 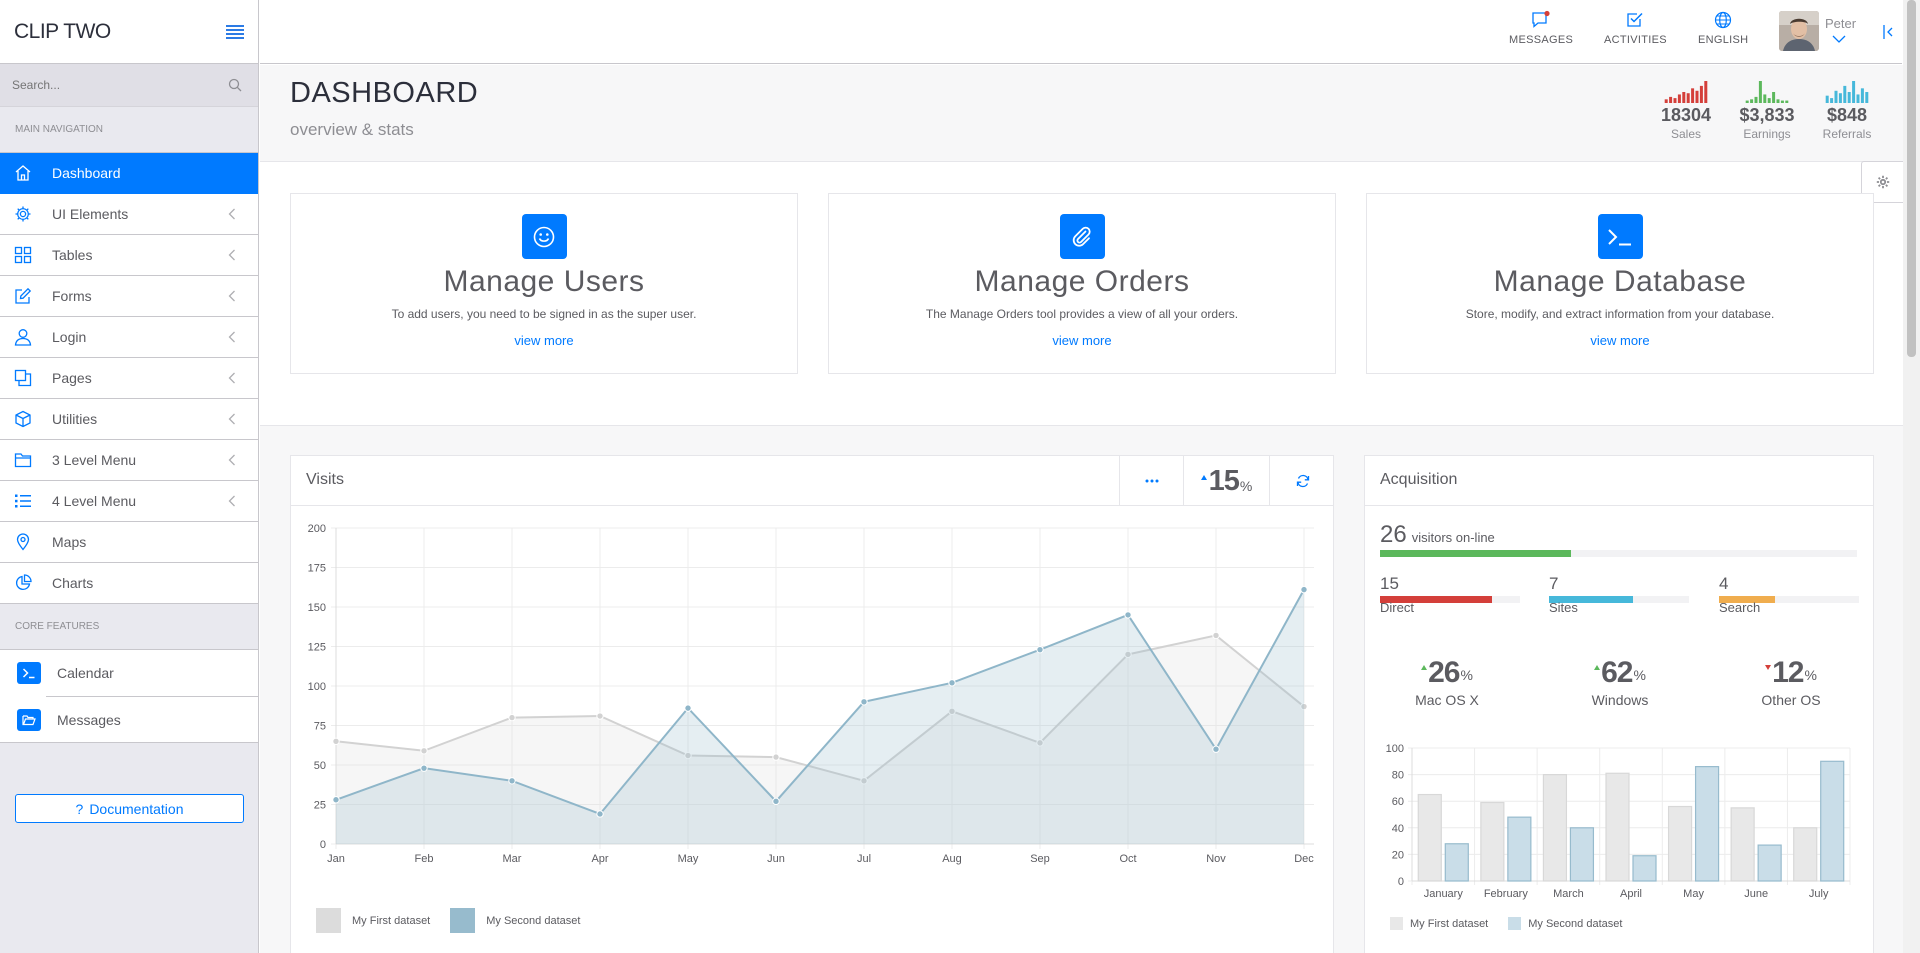 I want to click on refresh-button, so click(x=1302, y=481).